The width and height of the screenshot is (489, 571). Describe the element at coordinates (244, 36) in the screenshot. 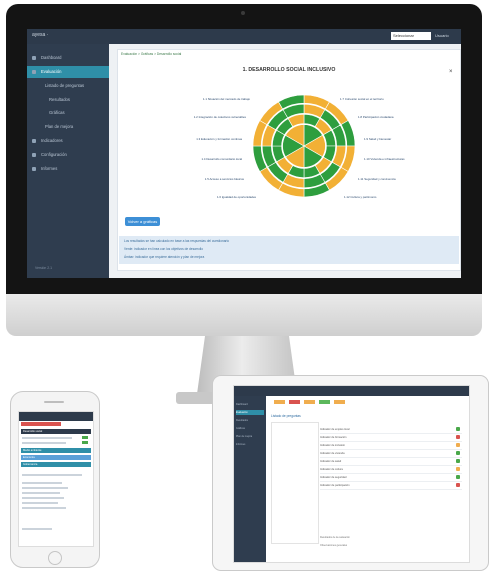

I see `app-topbar: ayesa · Seleccionar Usuario` at that location.